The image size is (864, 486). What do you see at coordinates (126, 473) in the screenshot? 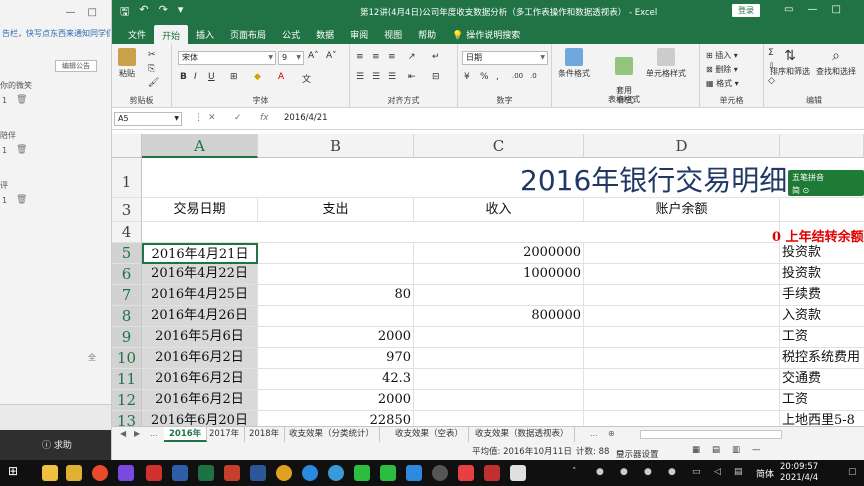
I see `app-icon` at bounding box center [126, 473].